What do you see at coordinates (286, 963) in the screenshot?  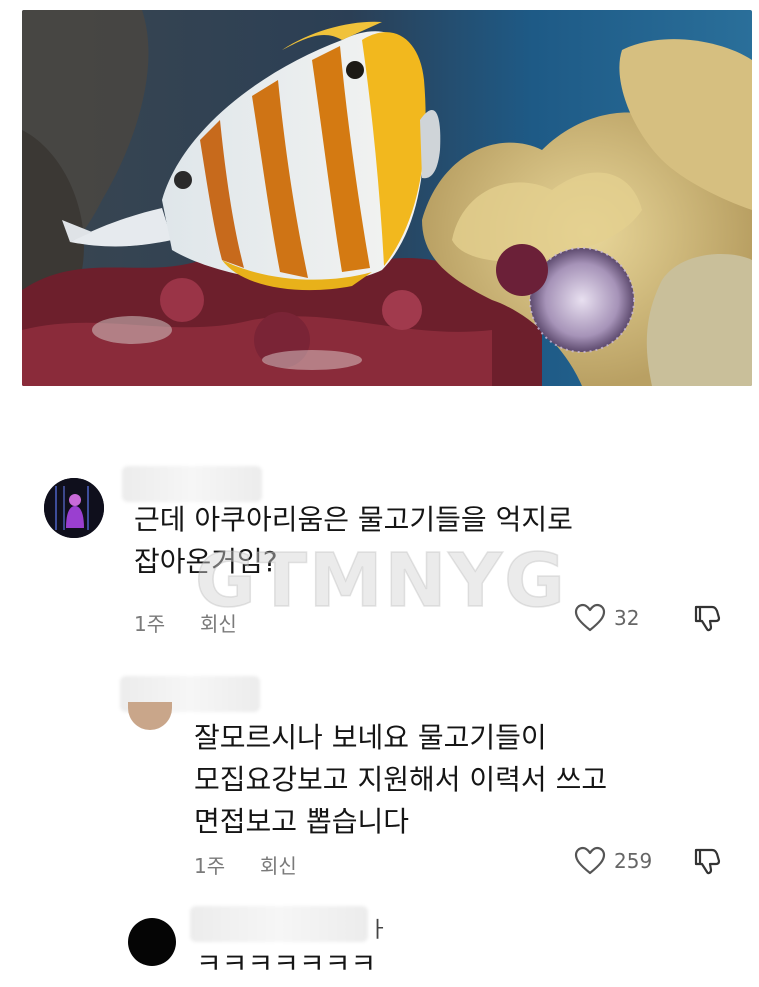 I see `comment-text-line: ㅋㅋㅋㅋㅋㅋㅋ` at bounding box center [286, 963].